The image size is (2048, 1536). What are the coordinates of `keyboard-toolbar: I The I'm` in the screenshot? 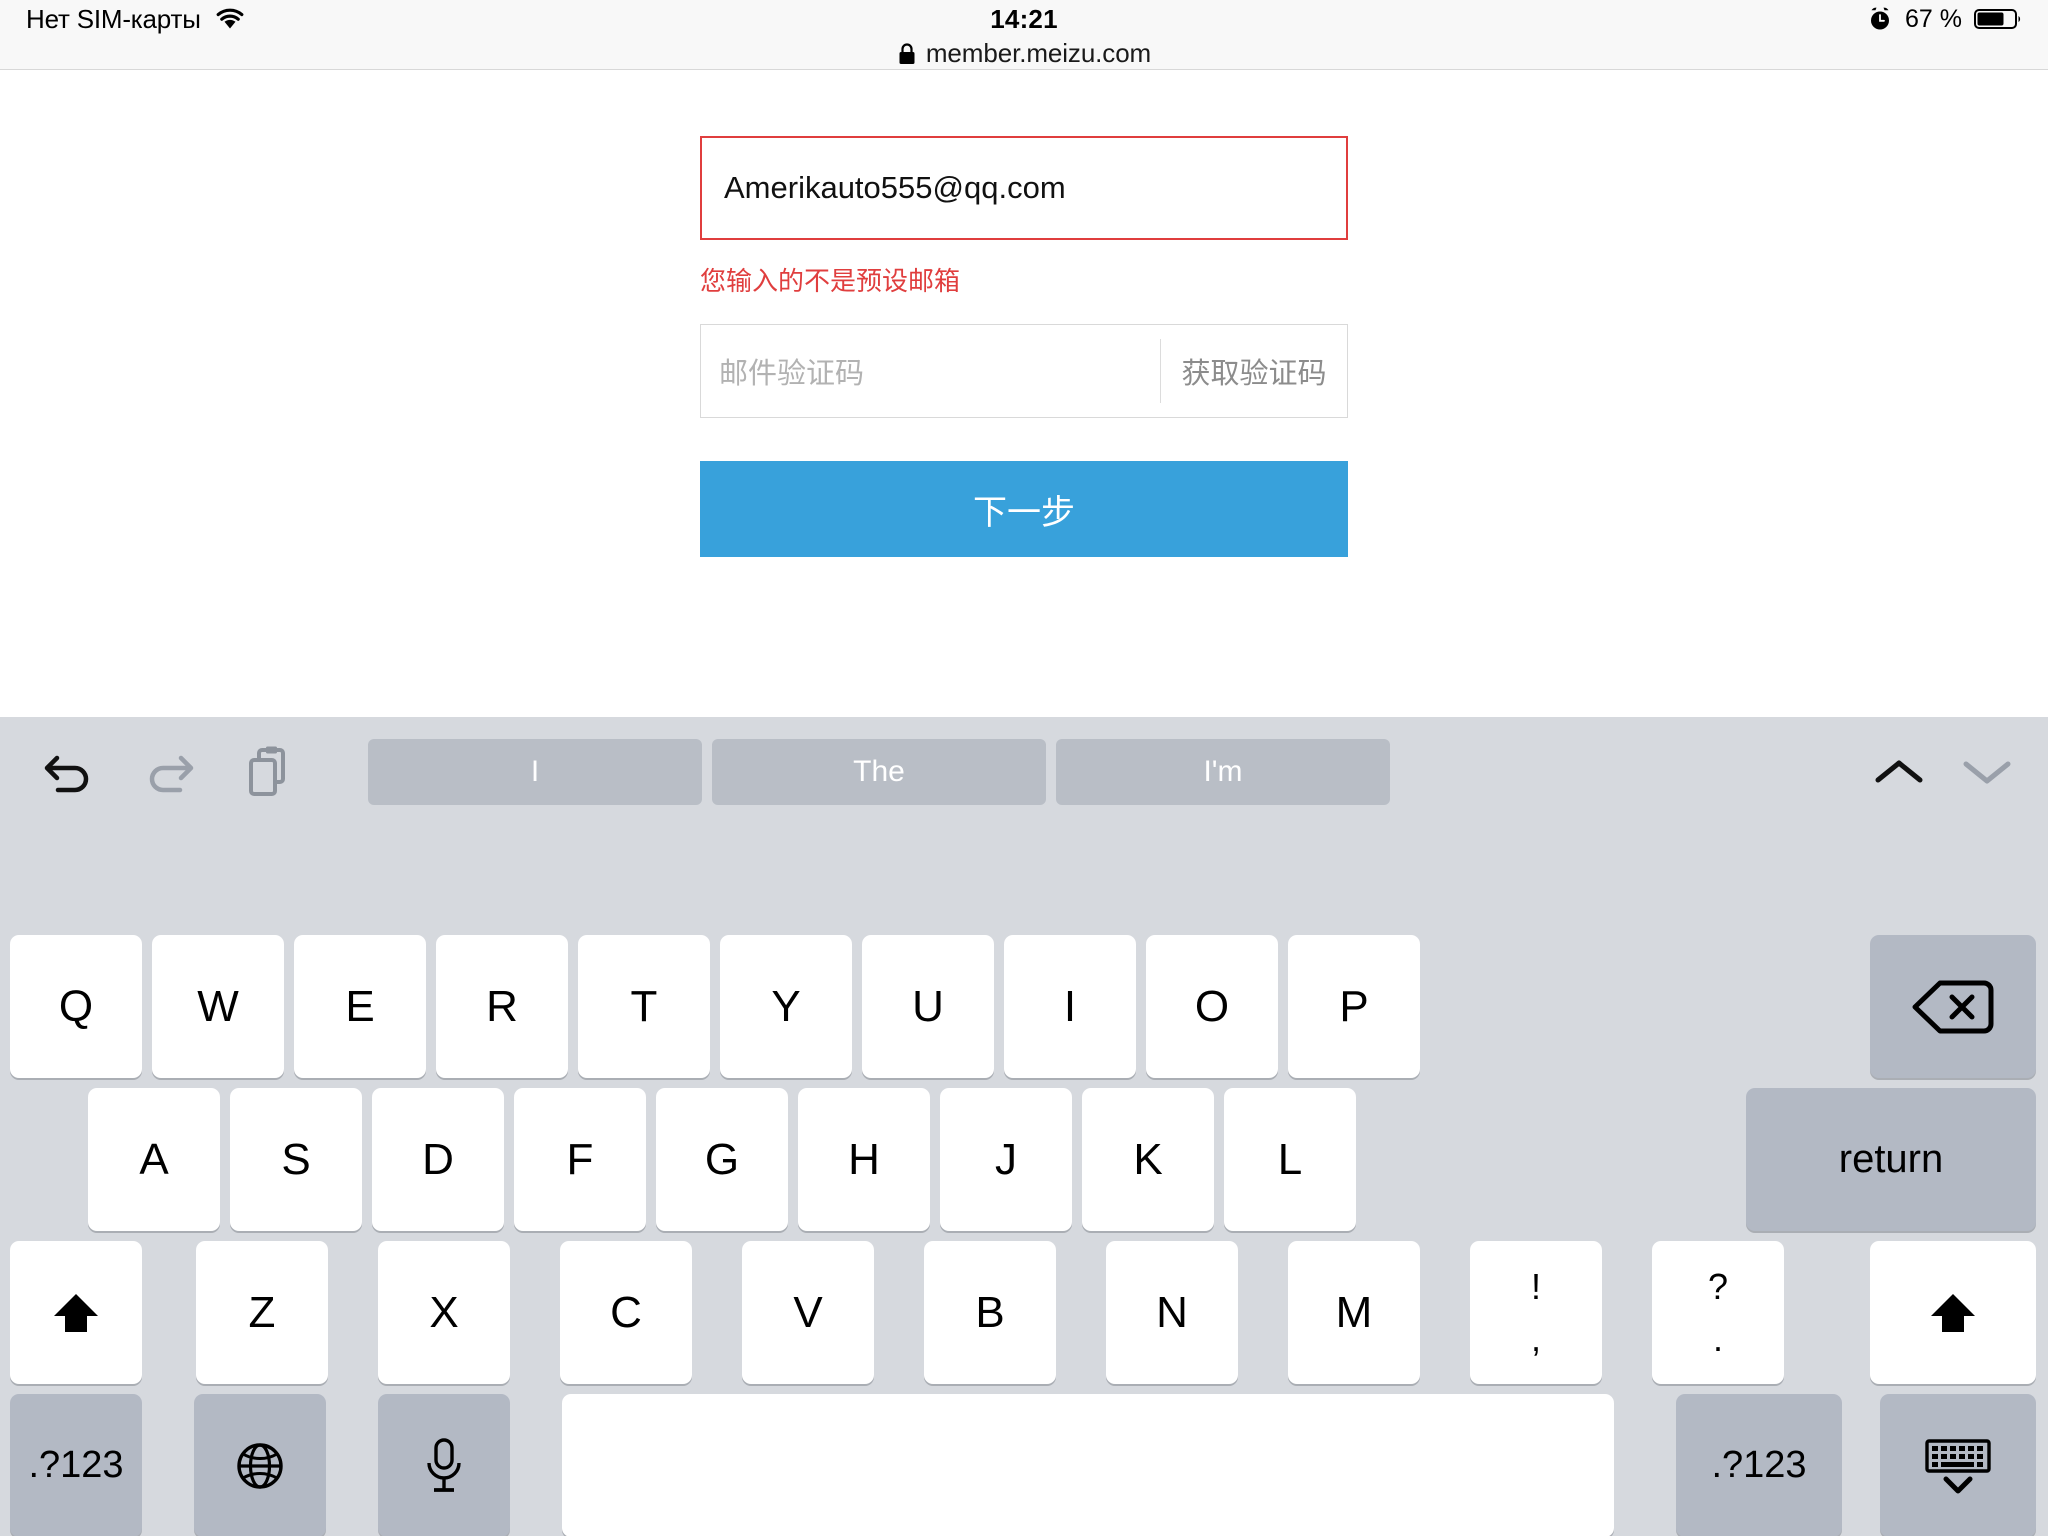 It's located at (1024, 771).